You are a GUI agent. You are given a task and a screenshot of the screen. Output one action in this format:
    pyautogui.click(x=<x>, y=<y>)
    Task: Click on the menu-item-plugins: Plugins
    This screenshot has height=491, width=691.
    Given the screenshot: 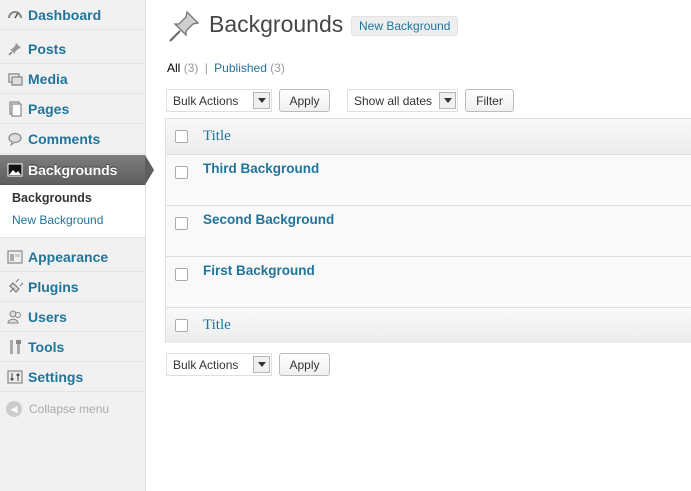 What is the action you would take?
    pyautogui.click(x=72, y=287)
    